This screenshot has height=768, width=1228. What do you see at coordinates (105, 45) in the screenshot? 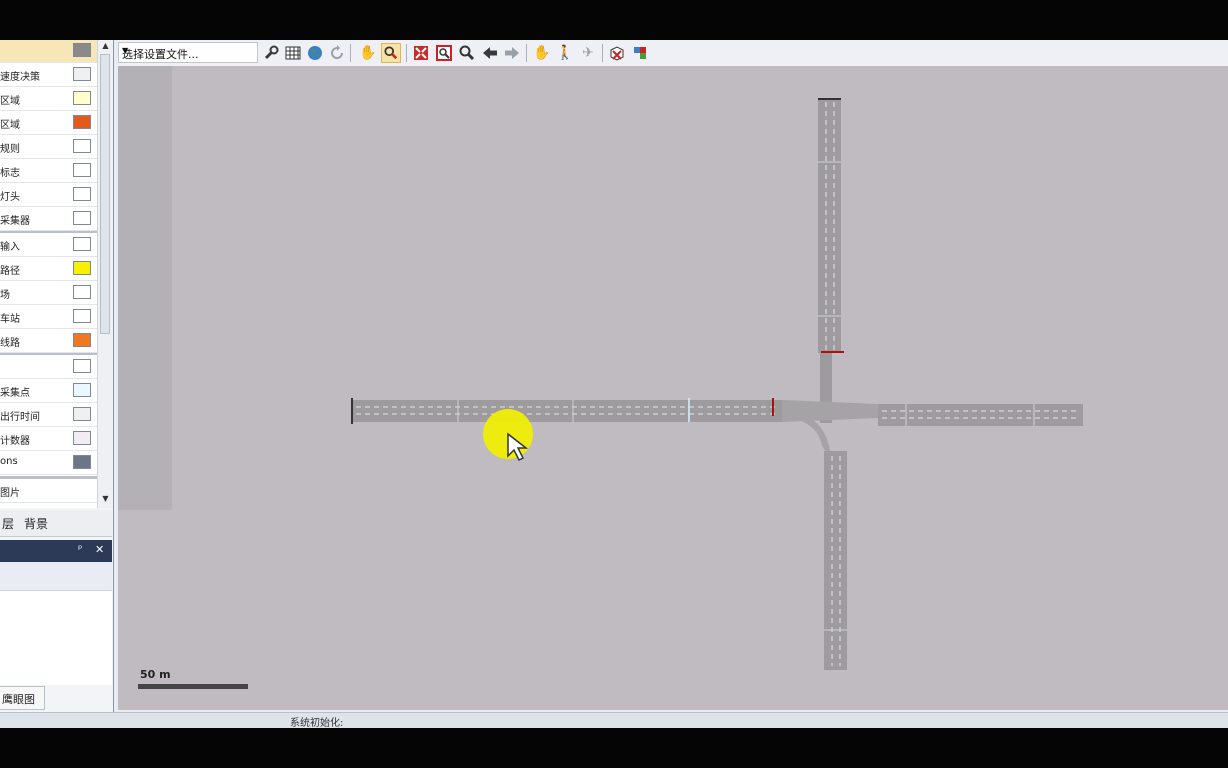
I see `scroll-up-icon: ▲` at bounding box center [105, 45].